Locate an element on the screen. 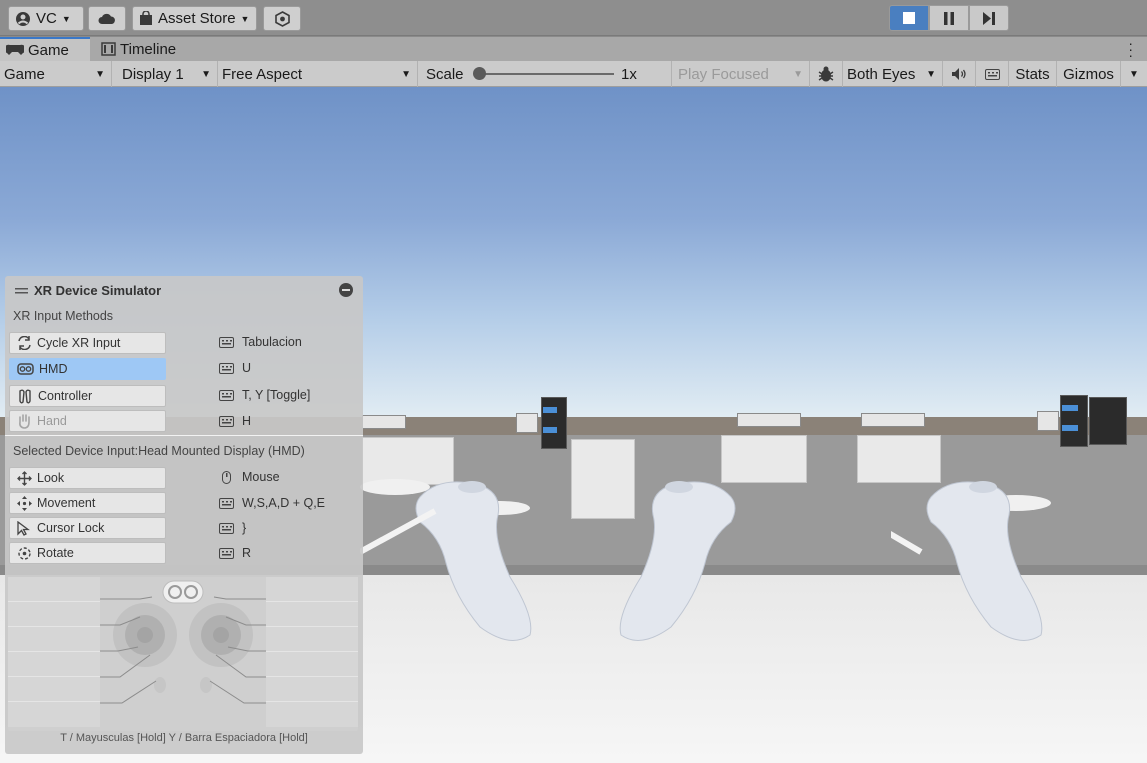  main-toolbar: VC ▼ Asset Store ▼ is located at coordinates (573, 18).